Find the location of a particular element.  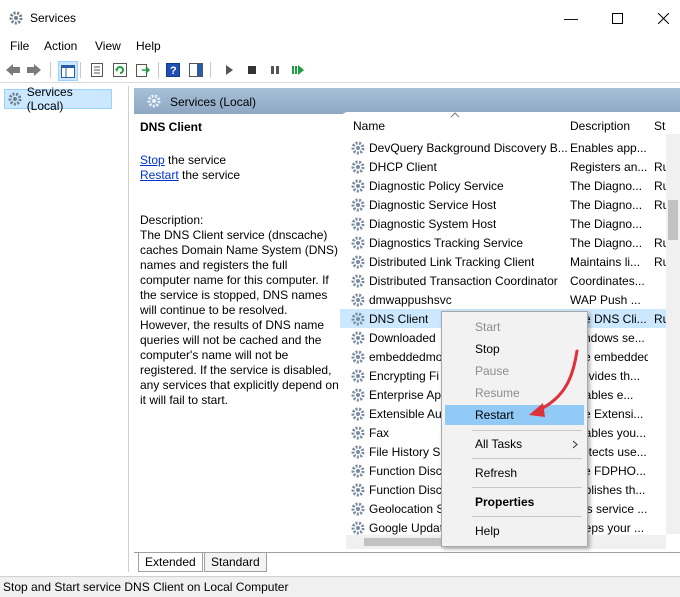

service-name-cell: Diagnostic System Host is located at coordinates (433, 224).